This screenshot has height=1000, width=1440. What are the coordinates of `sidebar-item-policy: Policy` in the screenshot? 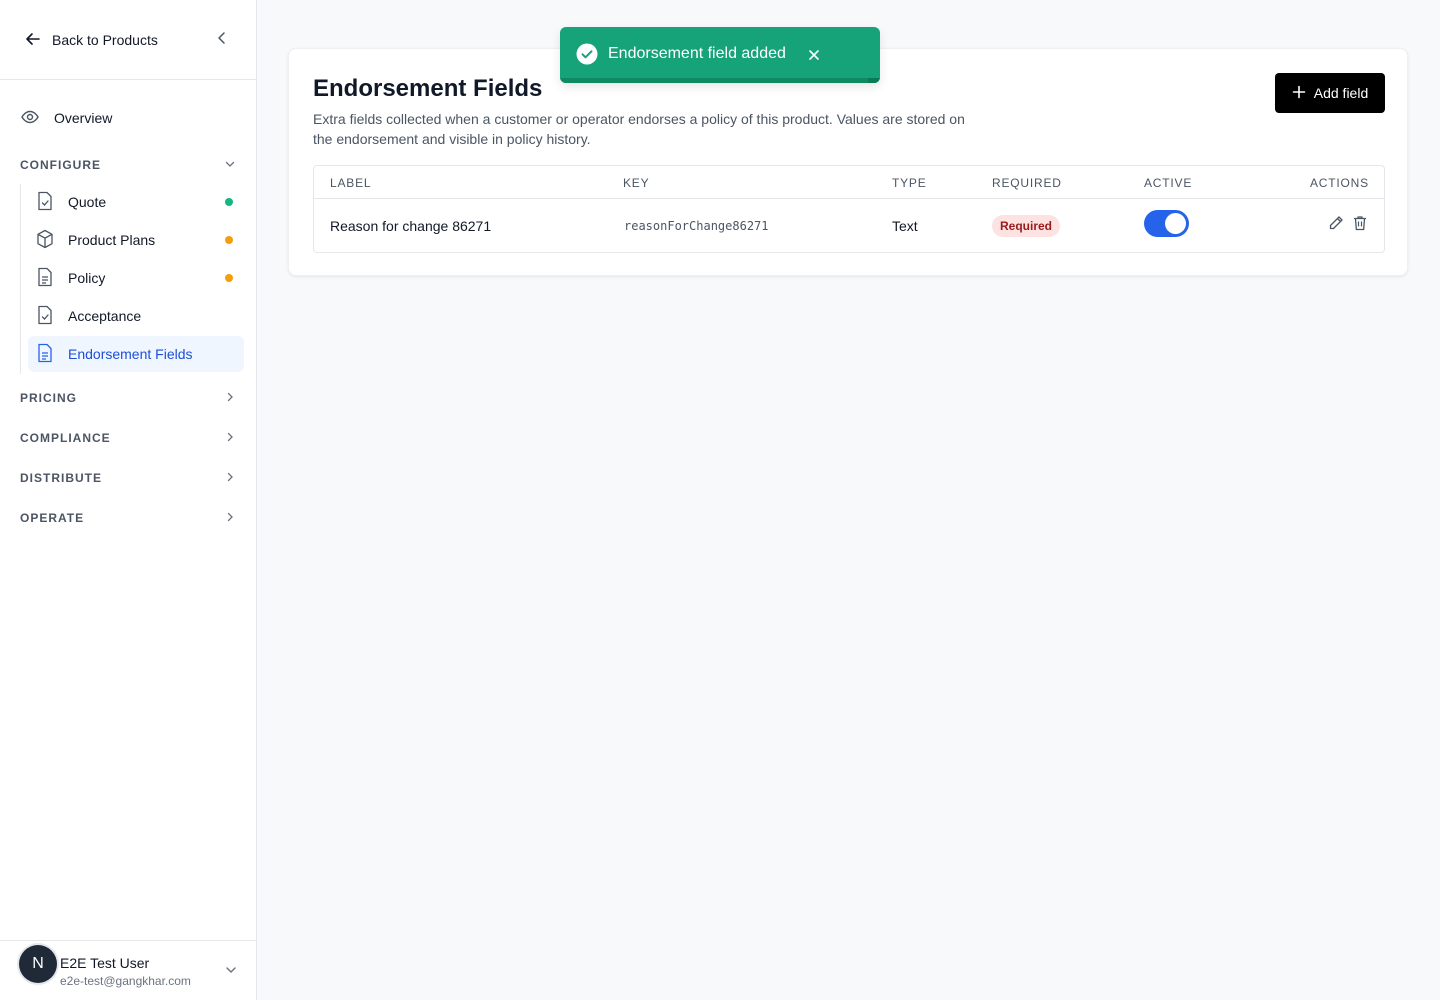 It's located at (136, 278).